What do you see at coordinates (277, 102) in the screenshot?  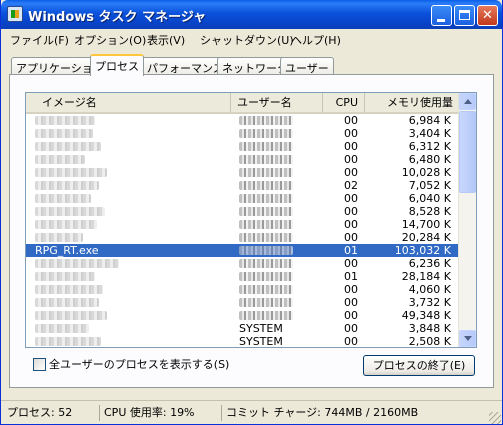 I see `column-user-name: ユーザー名` at bounding box center [277, 102].